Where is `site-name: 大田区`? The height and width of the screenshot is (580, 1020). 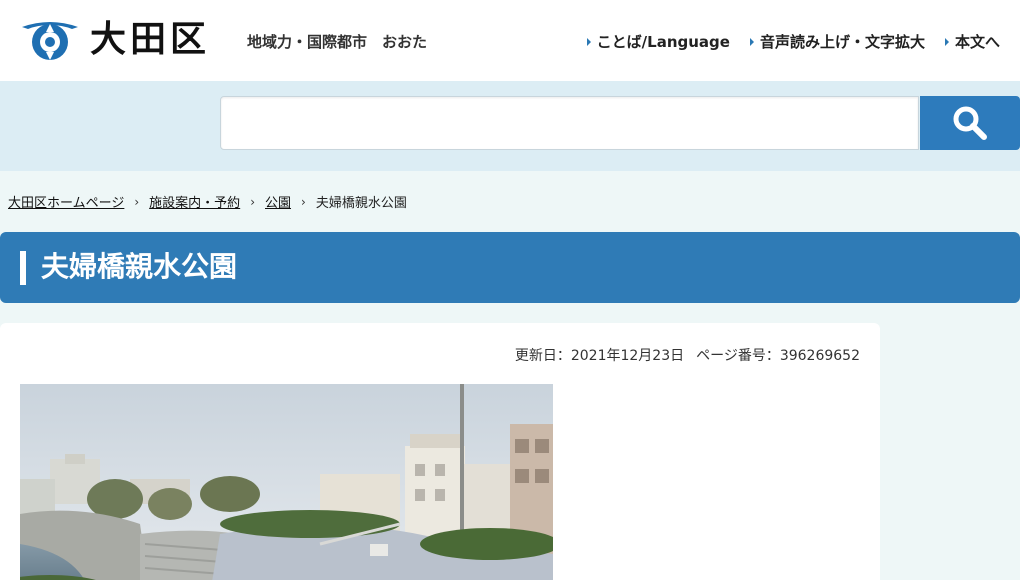
site-name: 大田区 is located at coordinates (150, 39).